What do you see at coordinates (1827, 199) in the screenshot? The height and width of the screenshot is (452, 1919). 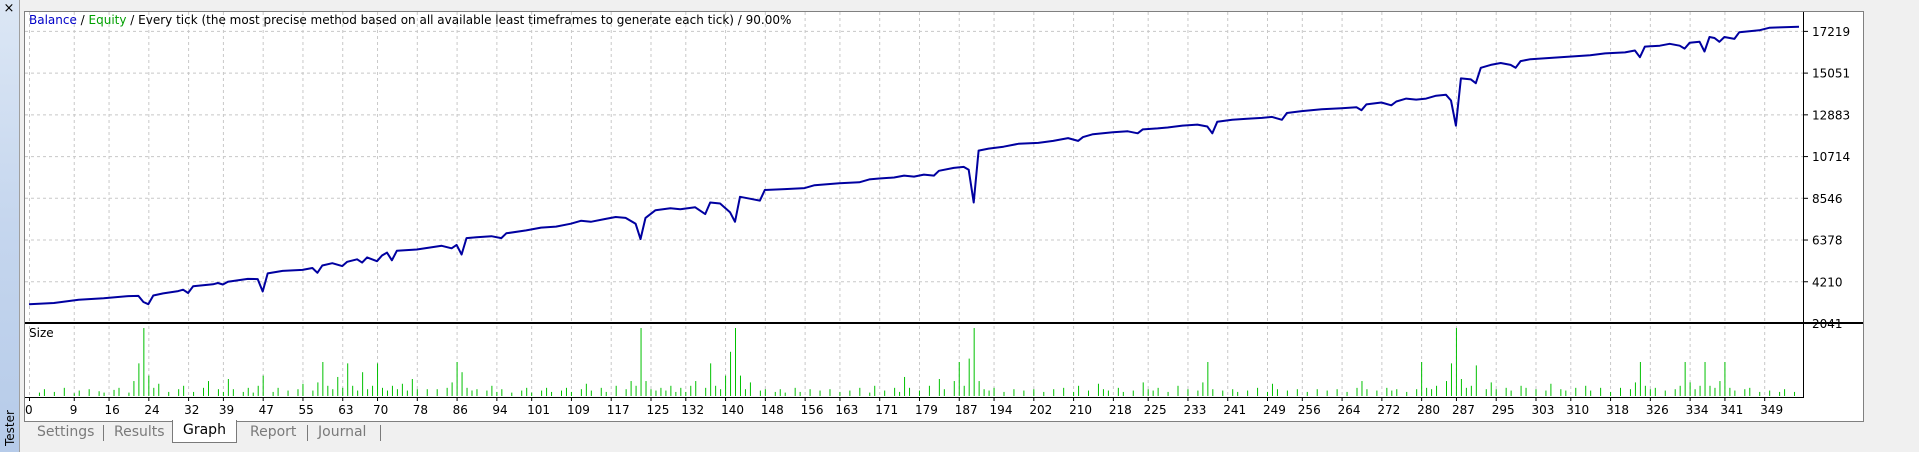 I see `y-tick-label: 8546` at bounding box center [1827, 199].